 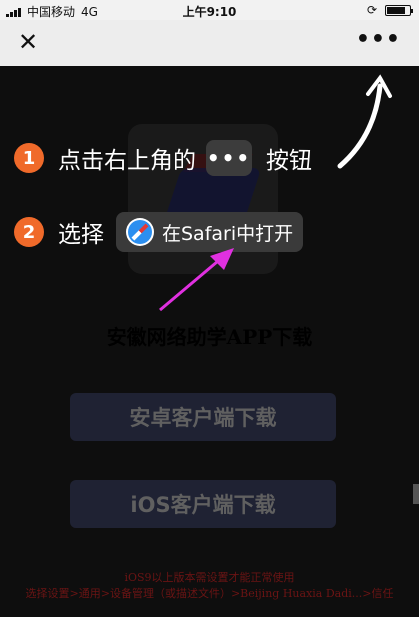 I want to click on battery-fill, so click(x=396, y=10).